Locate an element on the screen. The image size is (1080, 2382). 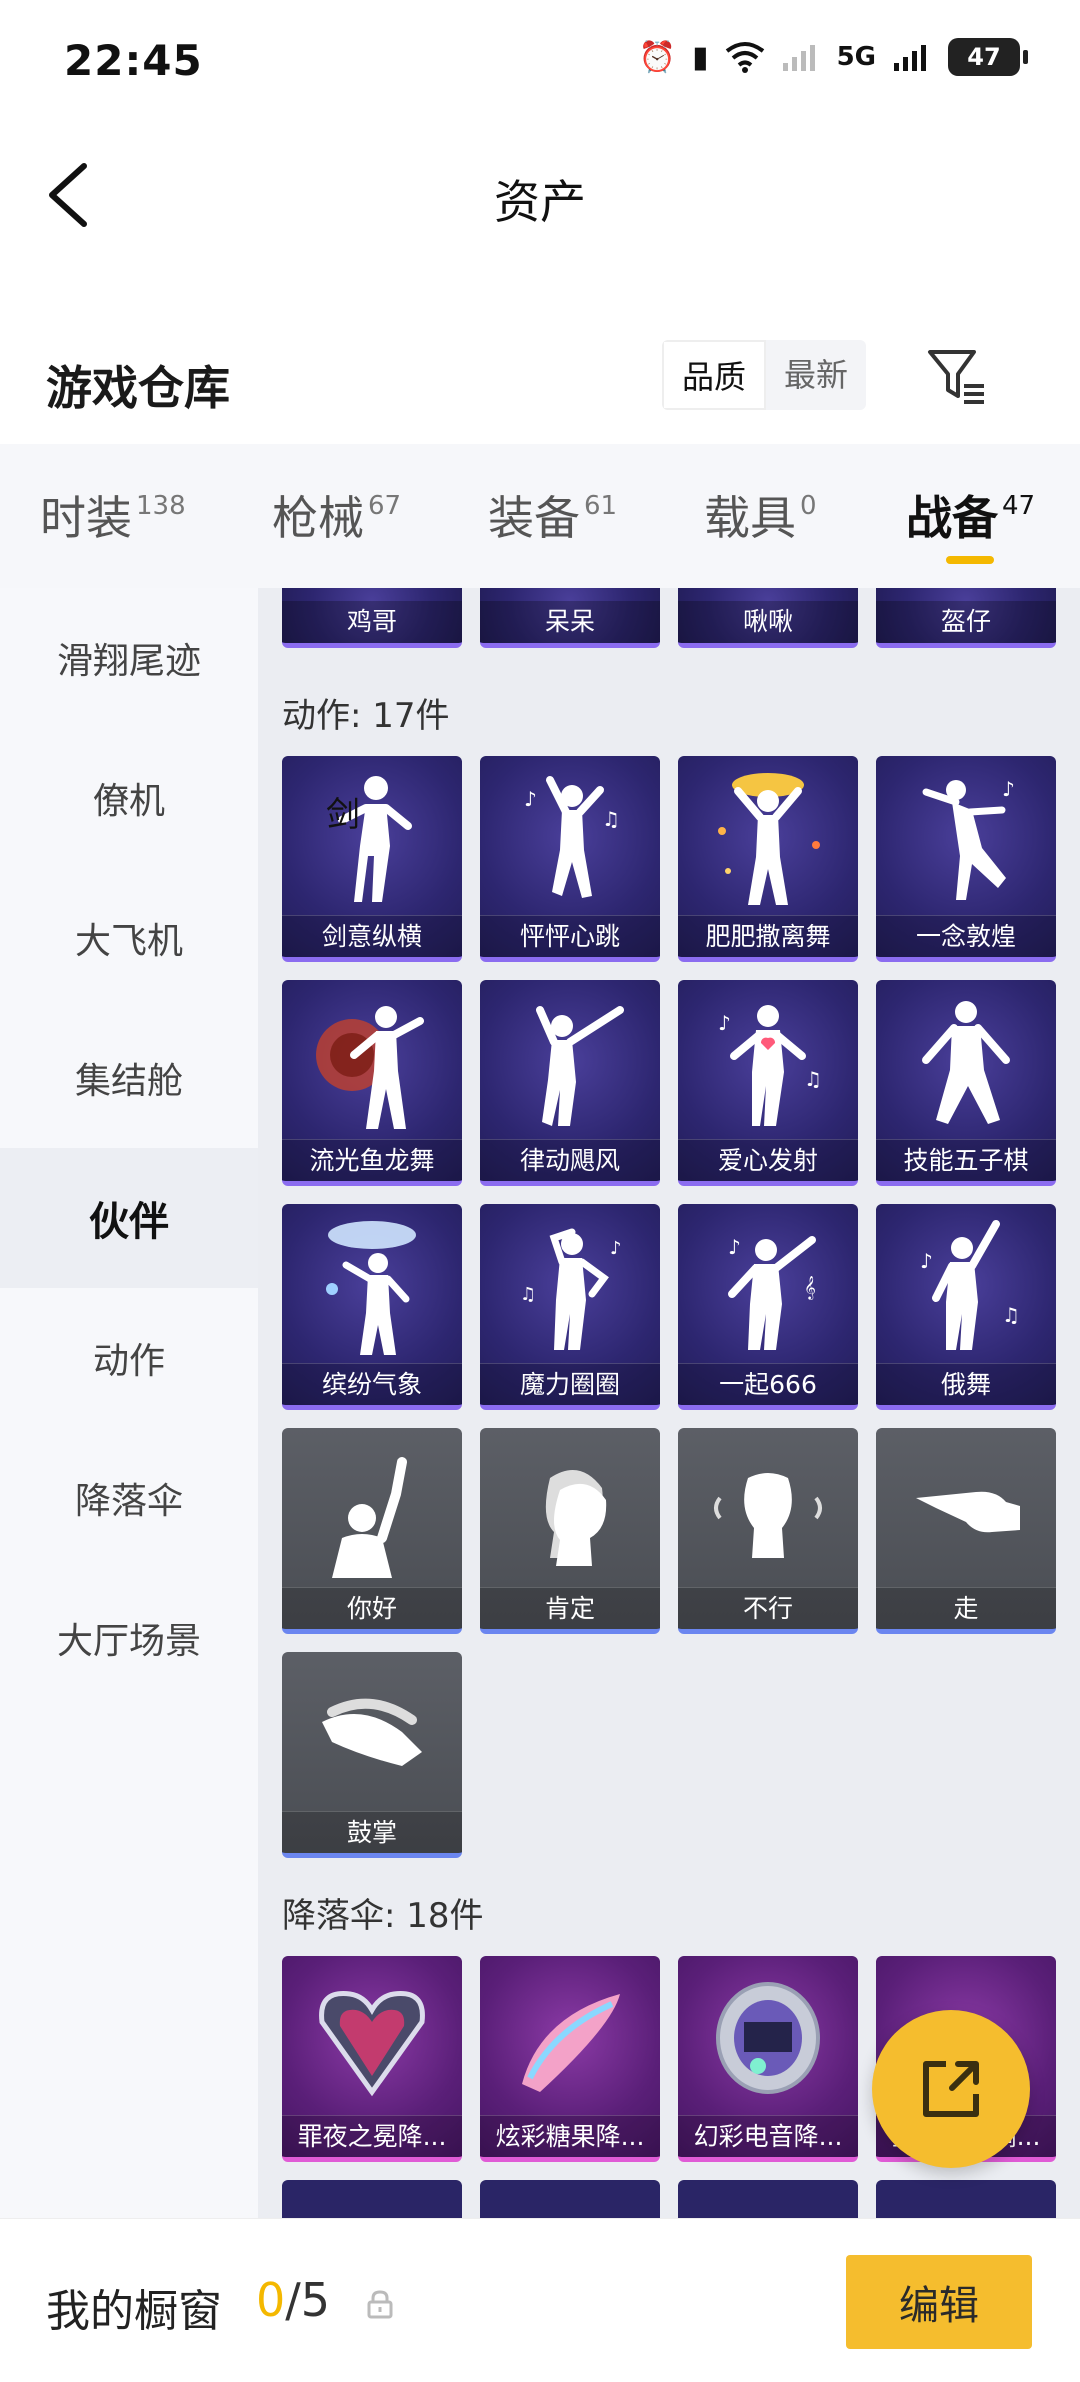
item-name: 魔力圈圈 is located at coordinates (570, 1384).